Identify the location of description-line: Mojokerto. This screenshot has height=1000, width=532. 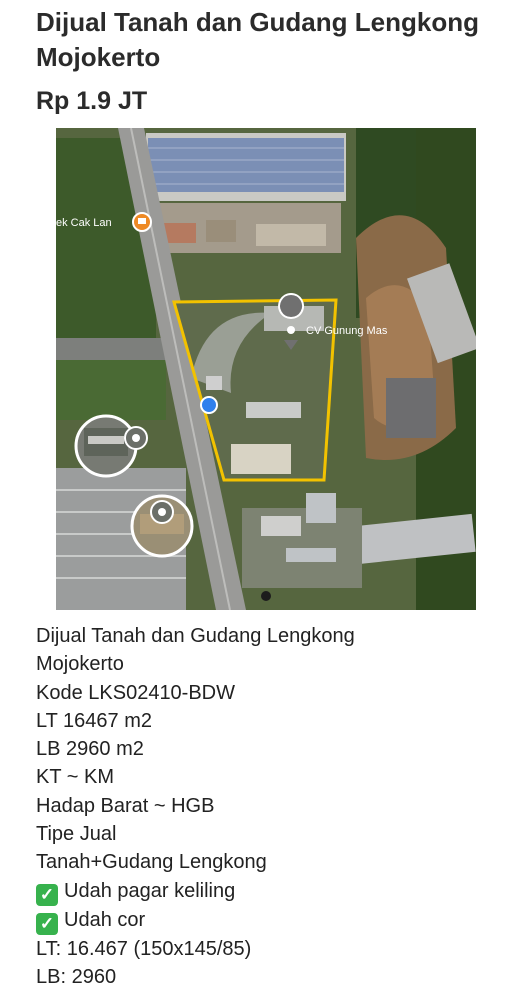
(80, 664).